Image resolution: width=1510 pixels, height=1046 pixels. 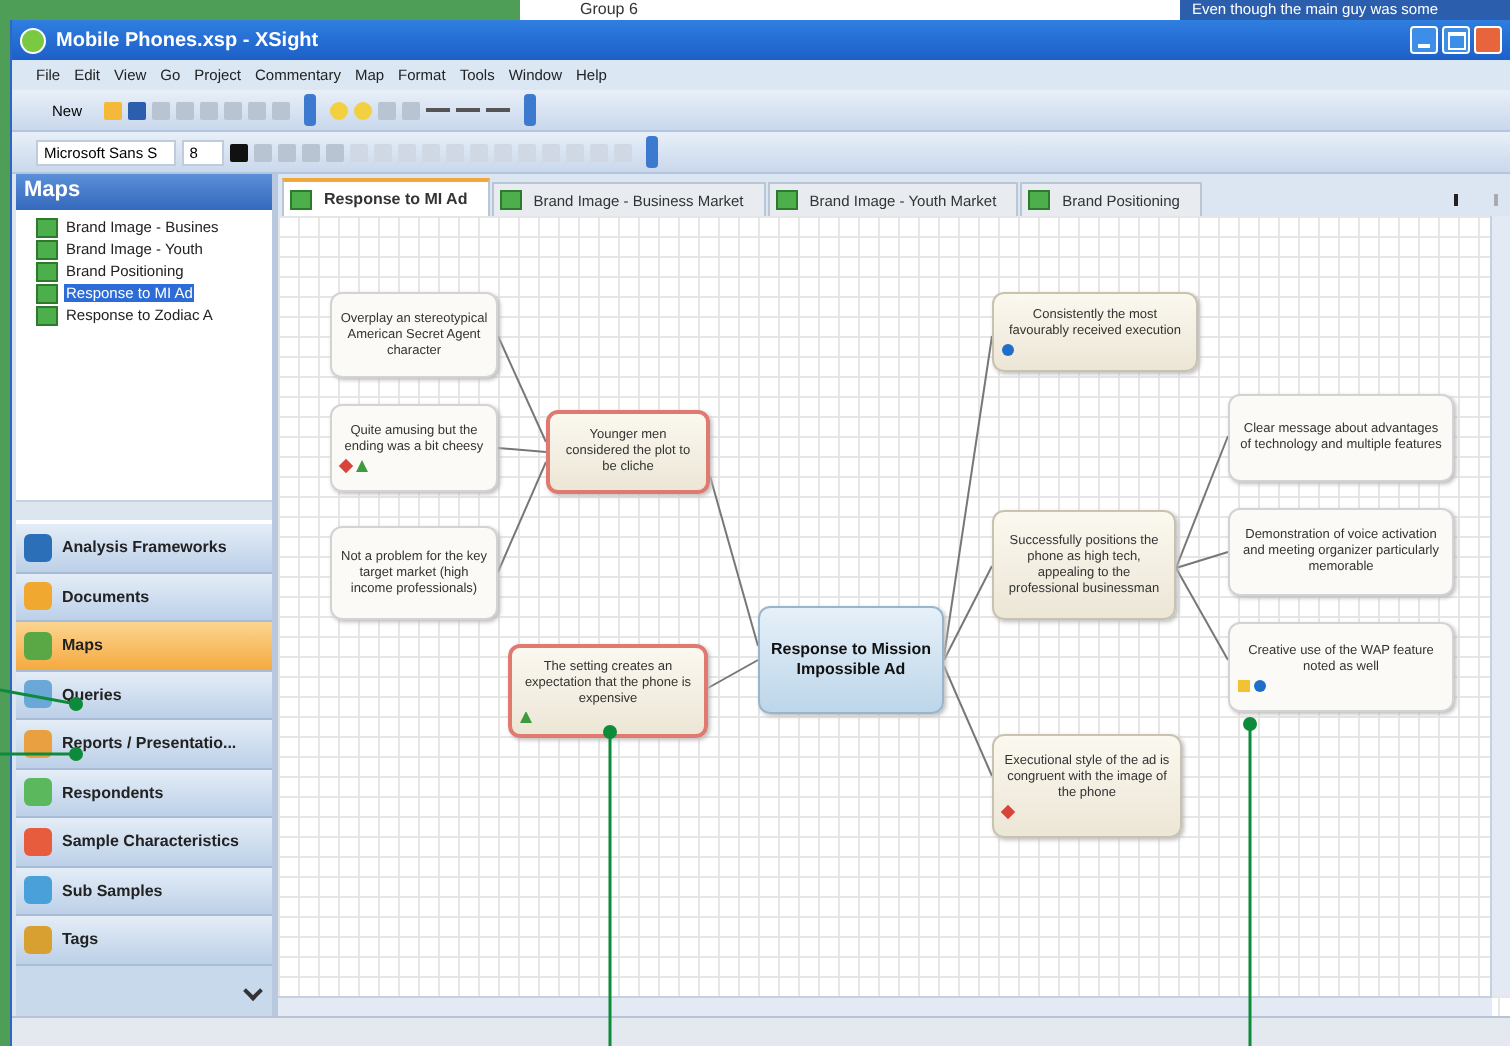 I want to click on tree-item: Group 6, so click(x=609, y=10).